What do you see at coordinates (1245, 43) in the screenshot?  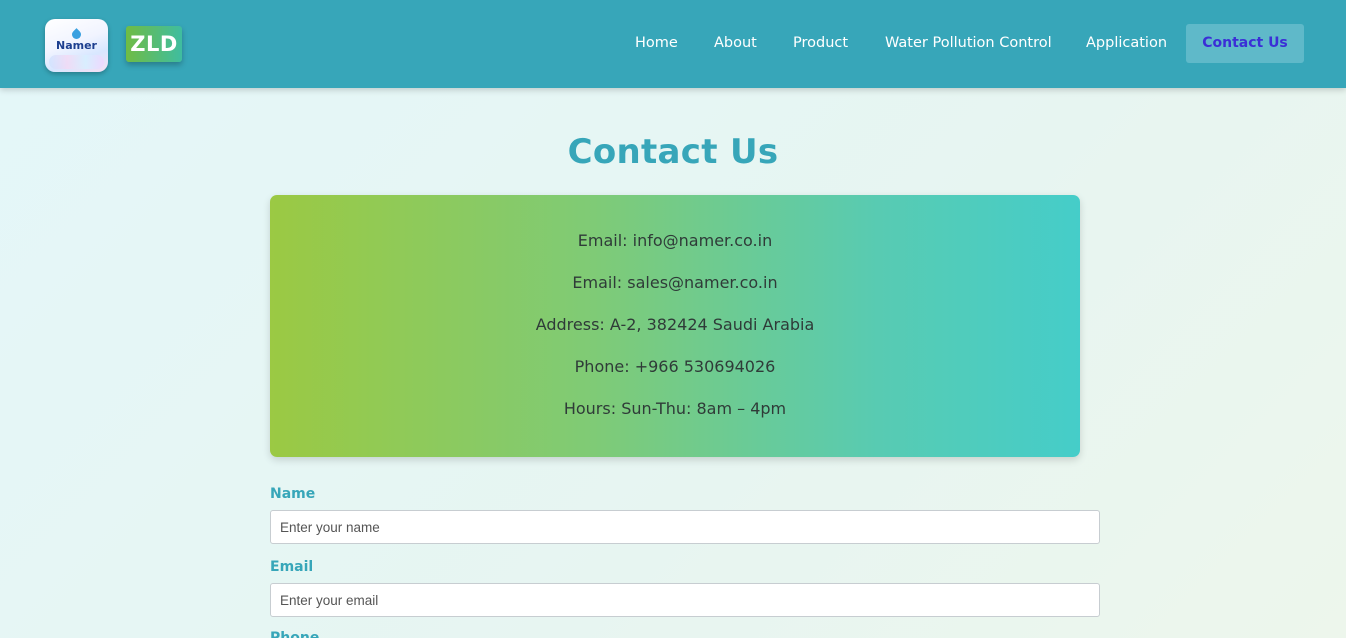 I see `nav-contact-us-button: Contact Us` at bounding box center [1245, 43].